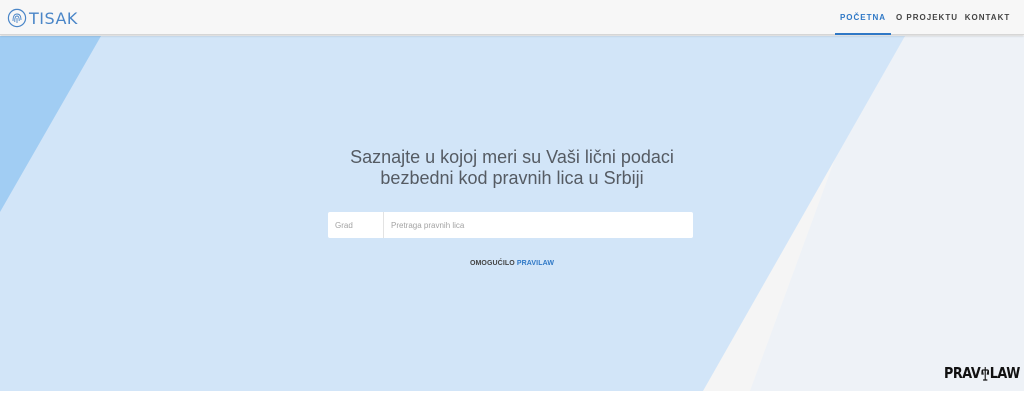 This screenshot has height=393, width=1024. Describe the element at coordinates (927, 17) in the screenshot. I see `nav-item-o-projektu: O PROJEKTU` at that location.